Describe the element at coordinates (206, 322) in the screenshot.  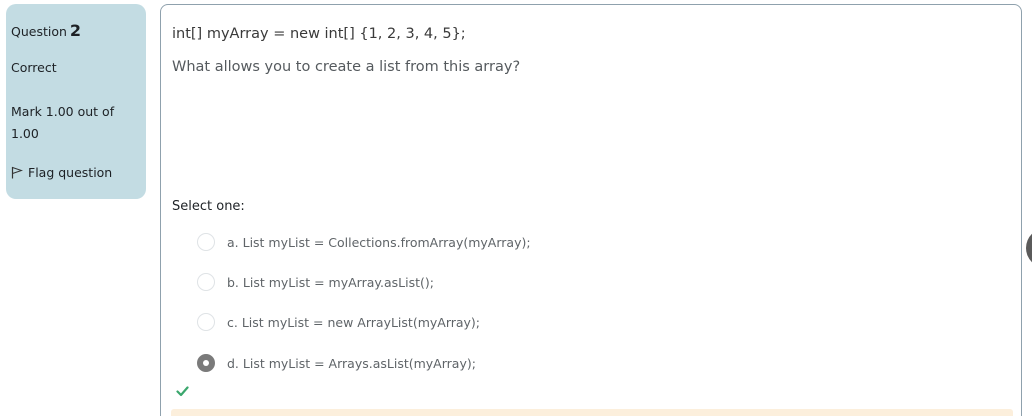
I see `radio-c` at that location.